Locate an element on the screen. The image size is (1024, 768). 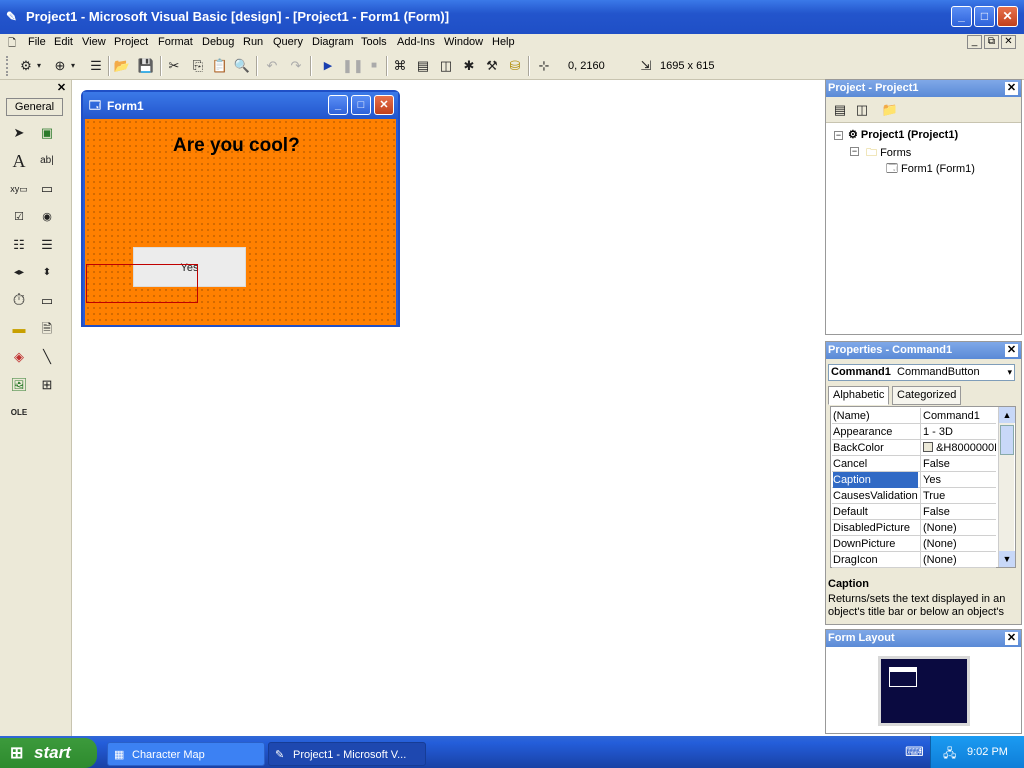
tree-project-root: ⚙ Project1 (Project1) is located at coordinates (903, 134).